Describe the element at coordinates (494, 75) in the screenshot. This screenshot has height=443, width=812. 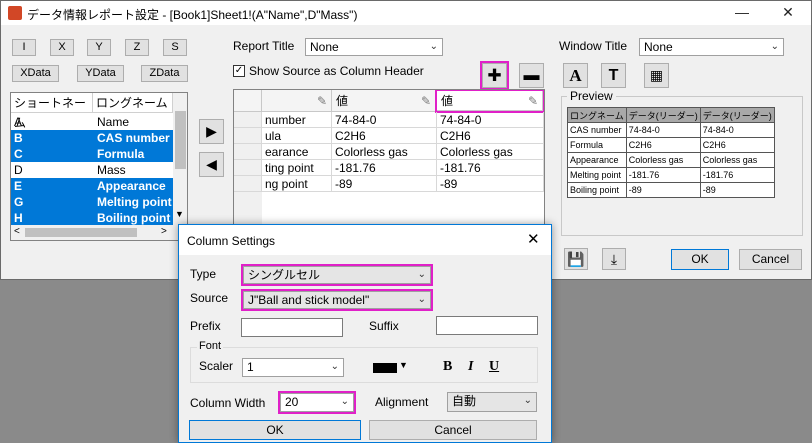
I see `add-column-button: ✚` at that location.